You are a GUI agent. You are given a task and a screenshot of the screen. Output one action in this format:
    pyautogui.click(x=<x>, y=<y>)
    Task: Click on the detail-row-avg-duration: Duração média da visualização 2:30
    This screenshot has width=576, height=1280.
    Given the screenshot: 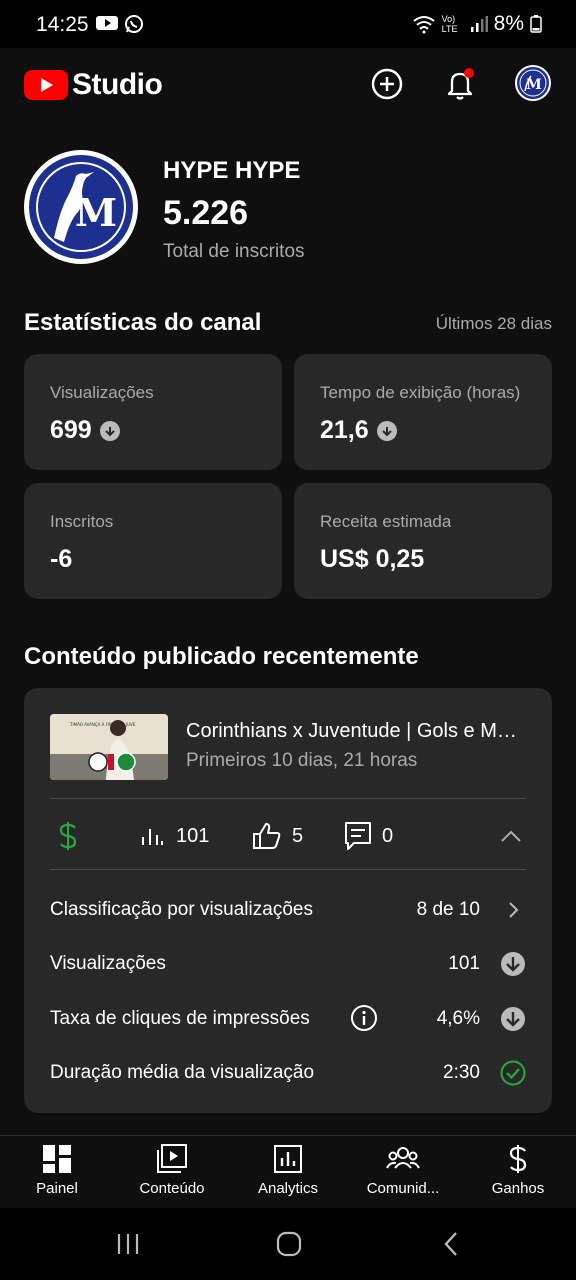 What is the action you would take?
    pyautogui.click(x=288, y=1073)
    